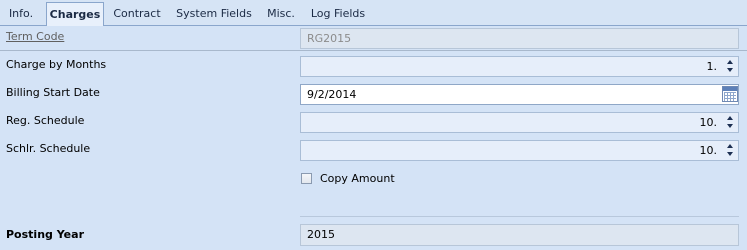  Describe the element at coordinates (357, 178) in the screenshot. I see `copy-amount-label: Copy Amount` at that location.